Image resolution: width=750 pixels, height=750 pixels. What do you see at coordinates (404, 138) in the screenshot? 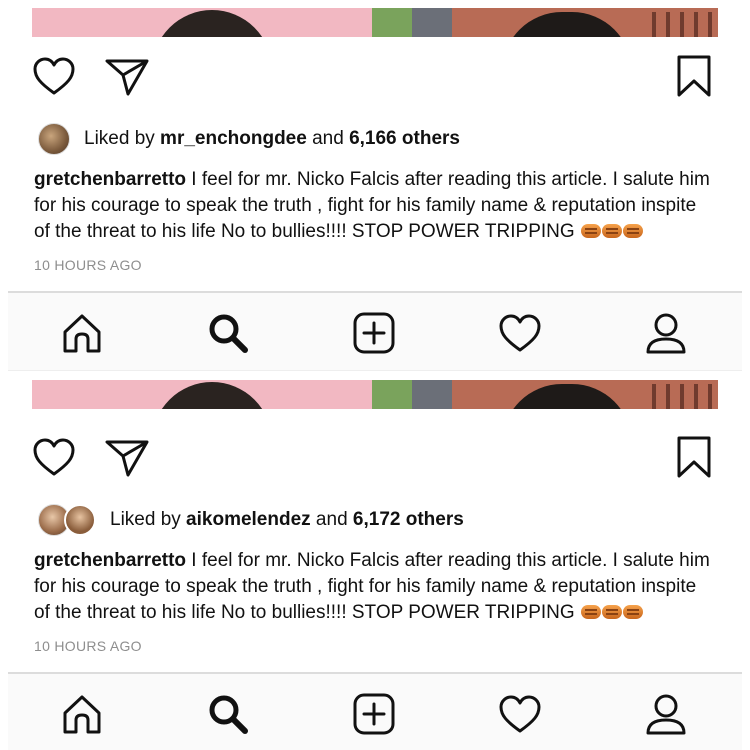
I see `likes-count: 6,166 others` at bounding box center [404, 138].